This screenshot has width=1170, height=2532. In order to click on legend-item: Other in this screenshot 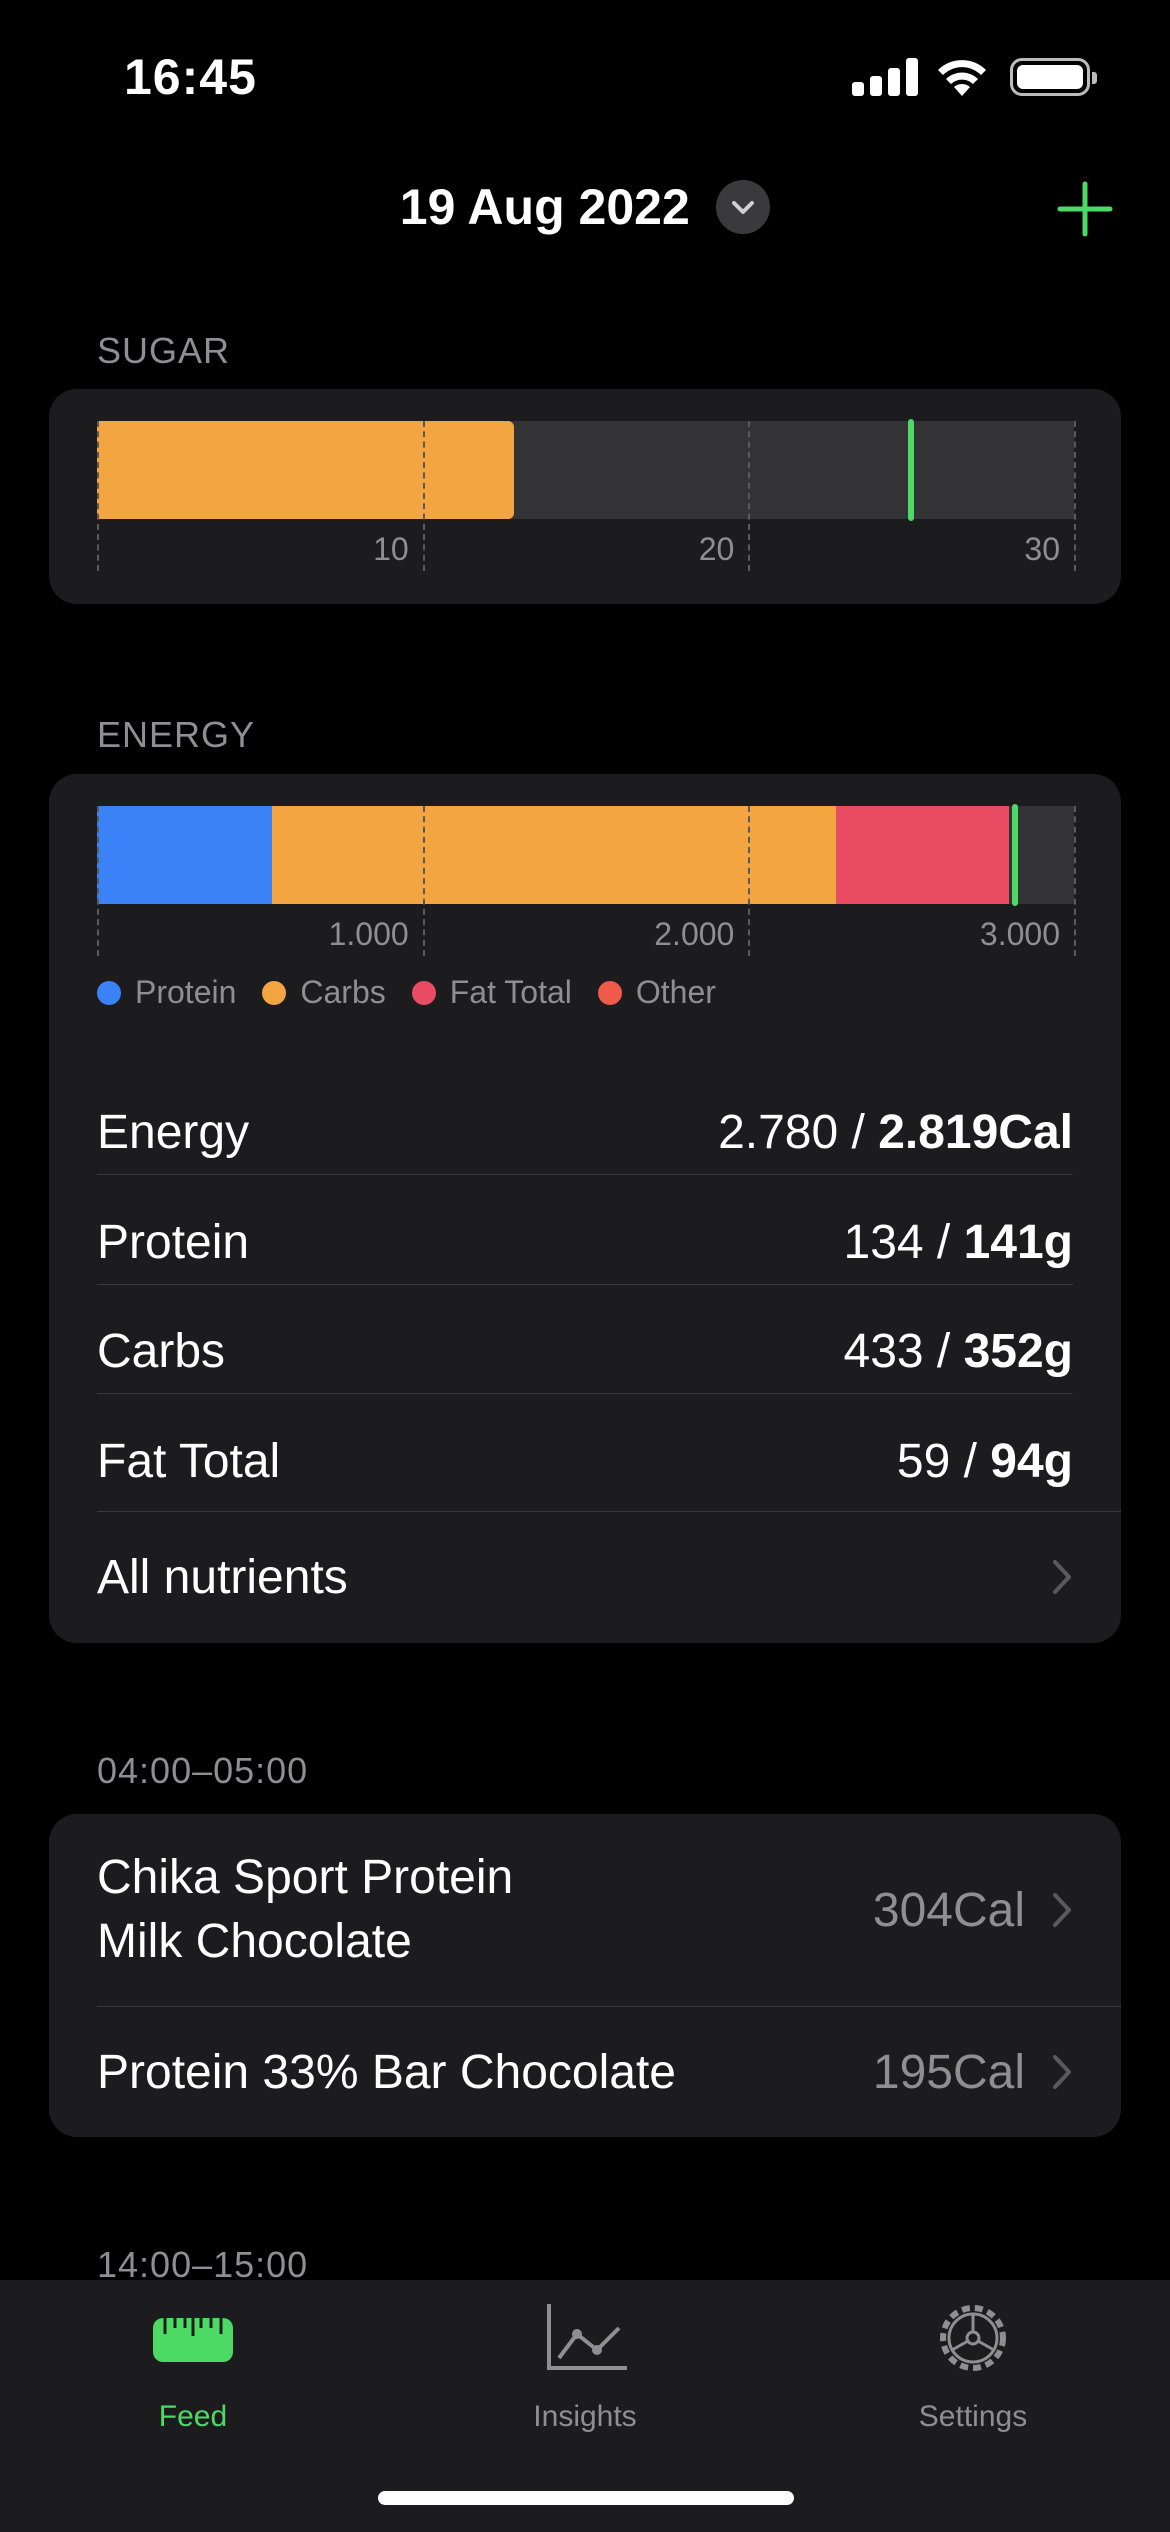, I will do `click(656, 992)`.